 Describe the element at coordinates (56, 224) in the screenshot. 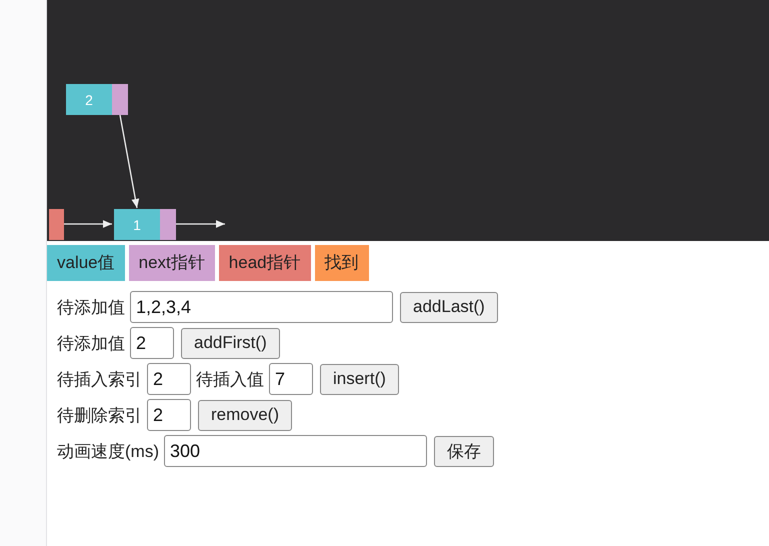

I see `head-pointer-block` at that location.